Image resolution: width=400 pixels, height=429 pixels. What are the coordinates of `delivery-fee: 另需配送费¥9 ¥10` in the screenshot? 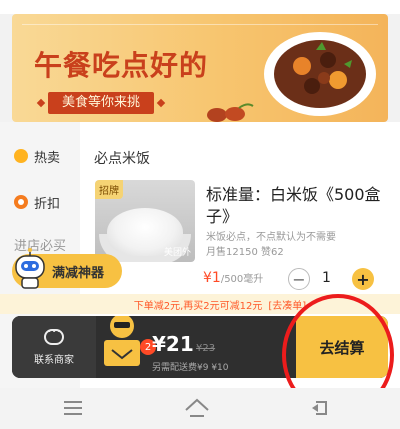 It's located at (190, 368).